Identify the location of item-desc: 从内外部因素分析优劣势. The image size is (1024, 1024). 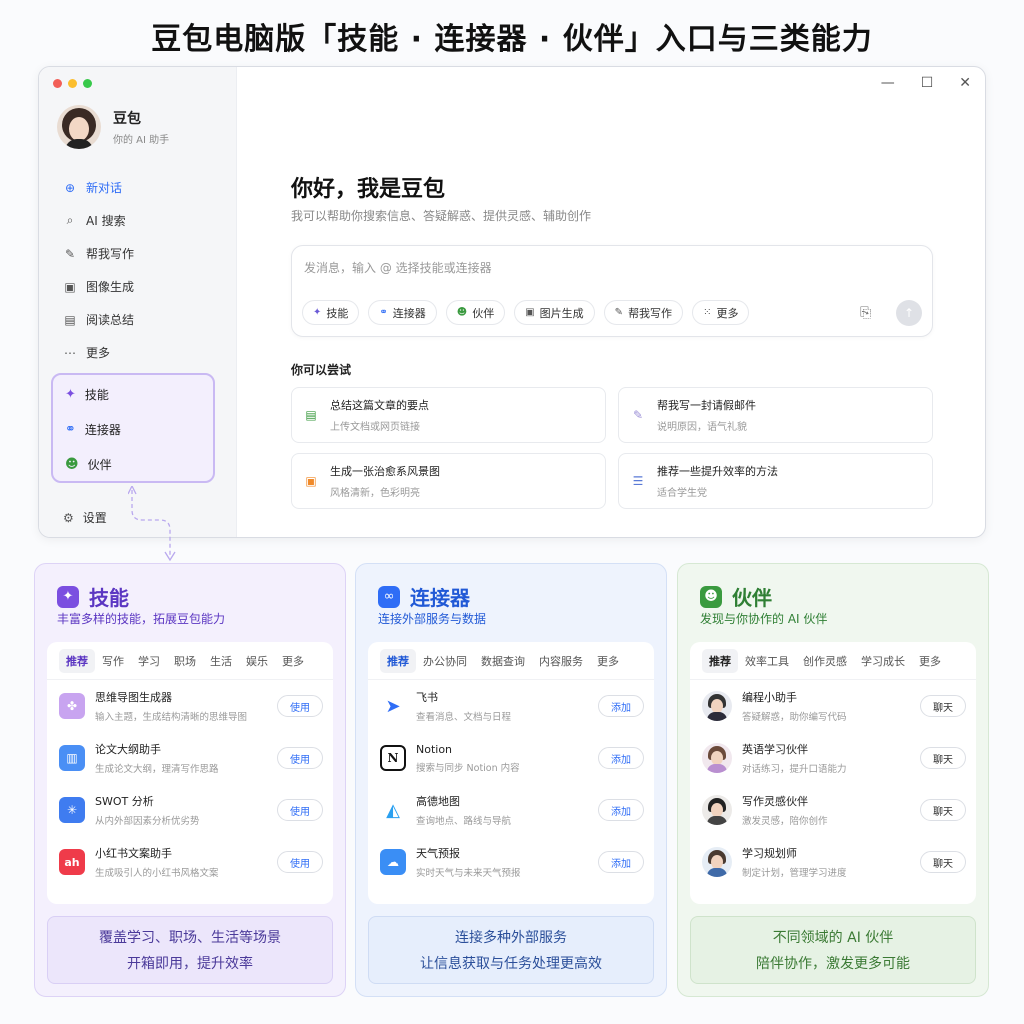
(147, 821).